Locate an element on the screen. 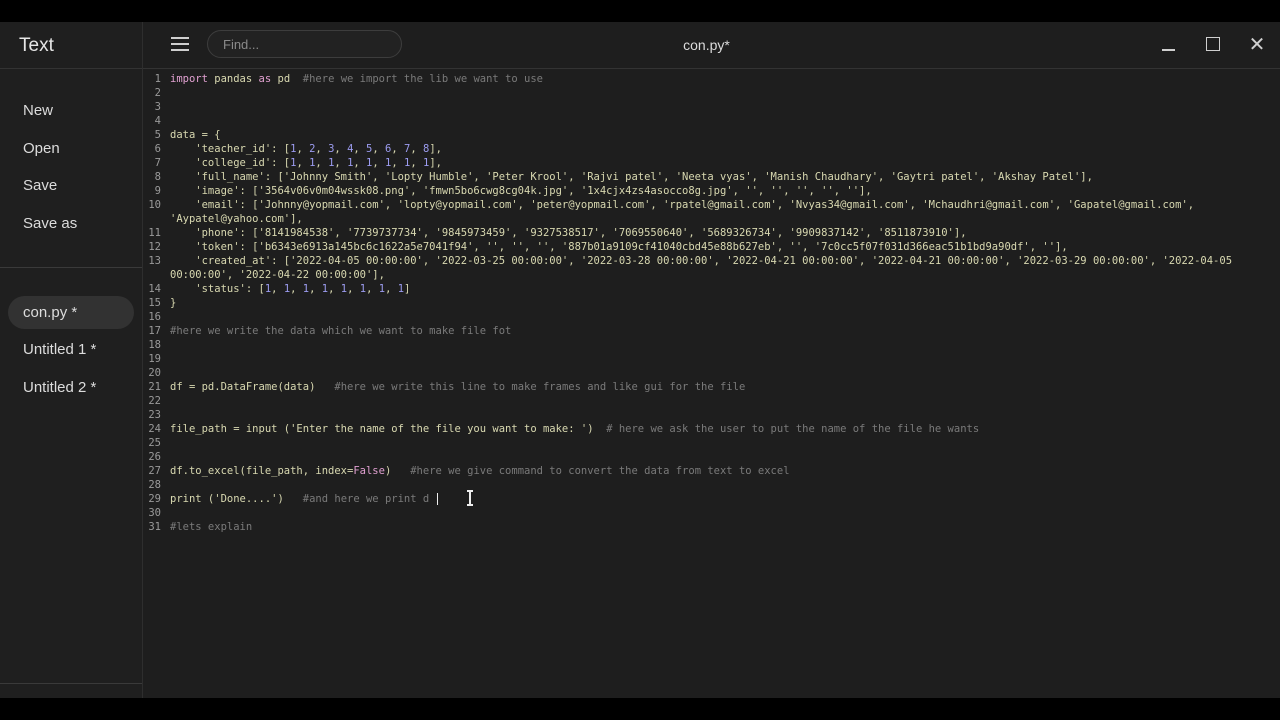  hamburger-menu-icon is located at coordinates (180, 44).